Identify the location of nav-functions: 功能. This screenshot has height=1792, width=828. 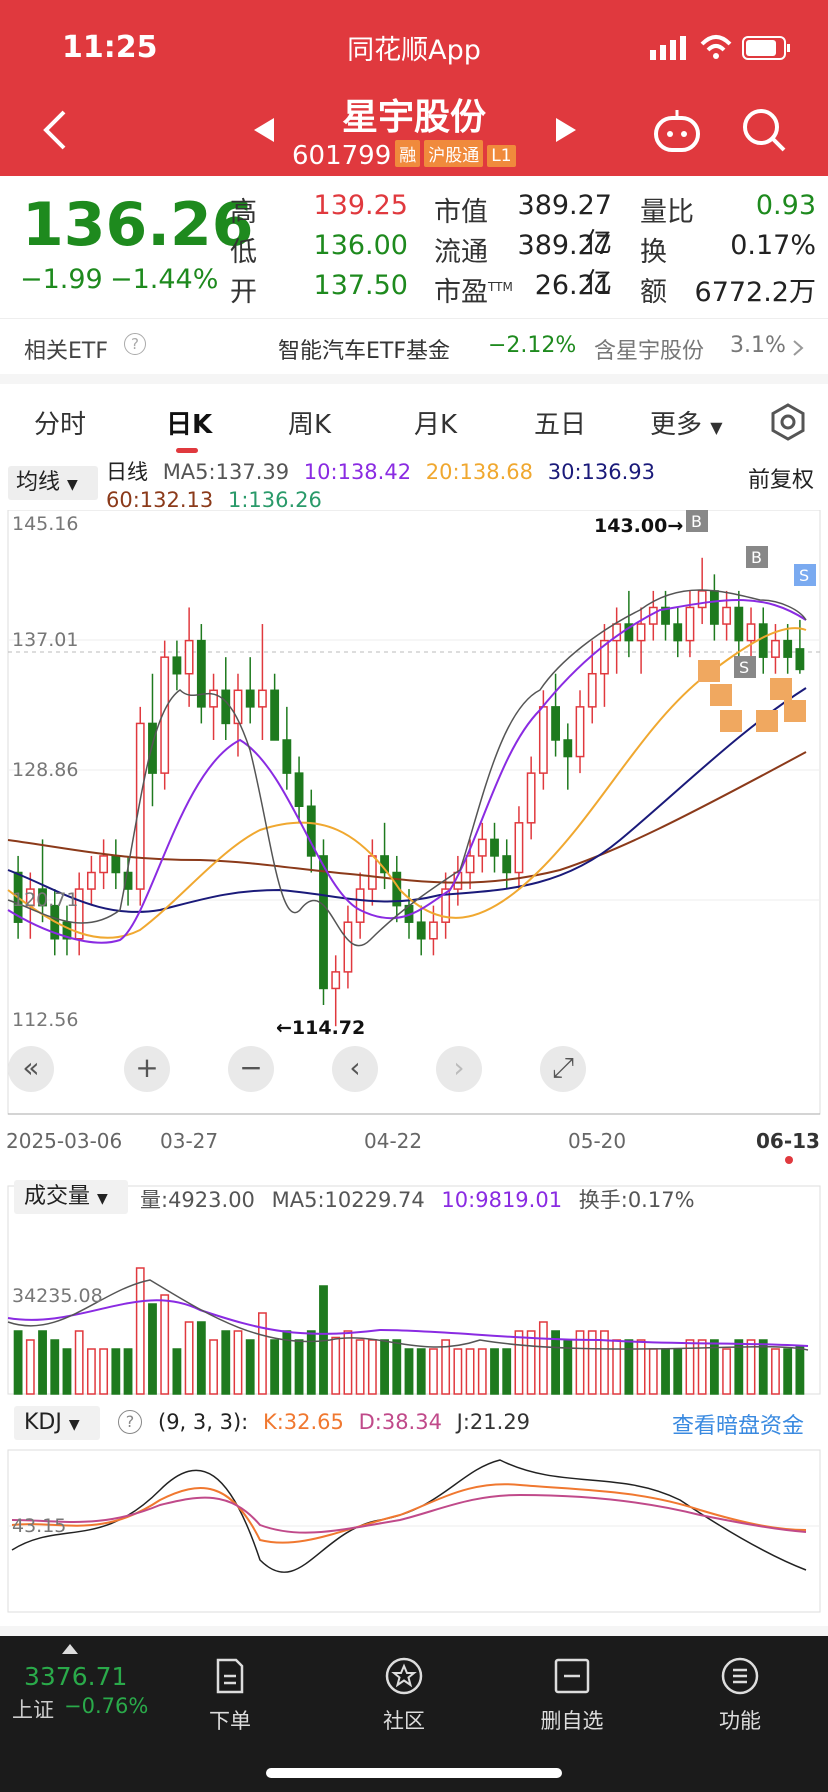
(740, 1690).